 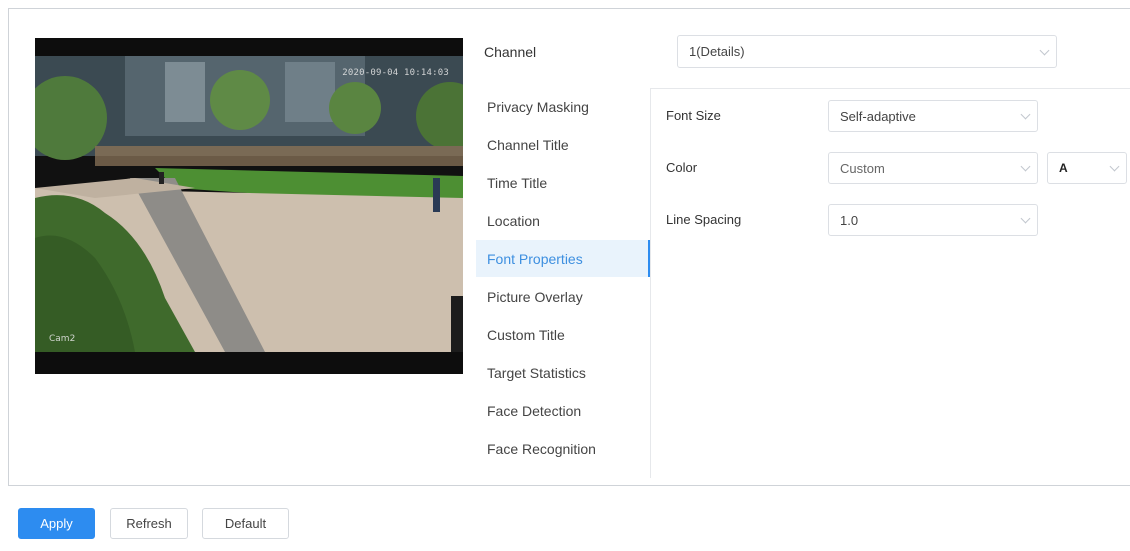 I want to click on font-color-icon: A, so click(x=1063, y=168).